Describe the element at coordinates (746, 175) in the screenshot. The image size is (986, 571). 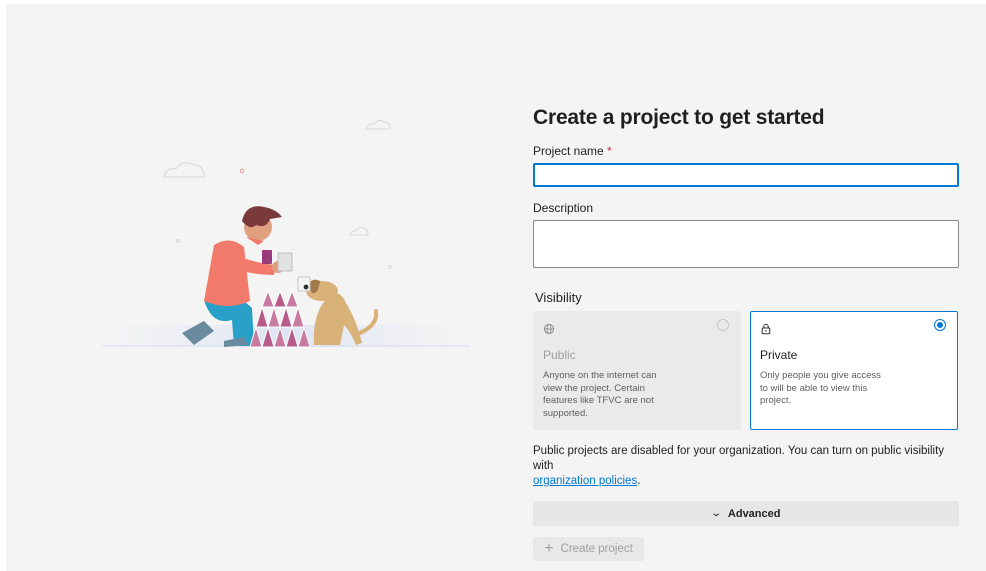
I see `project-name-input` at that location.